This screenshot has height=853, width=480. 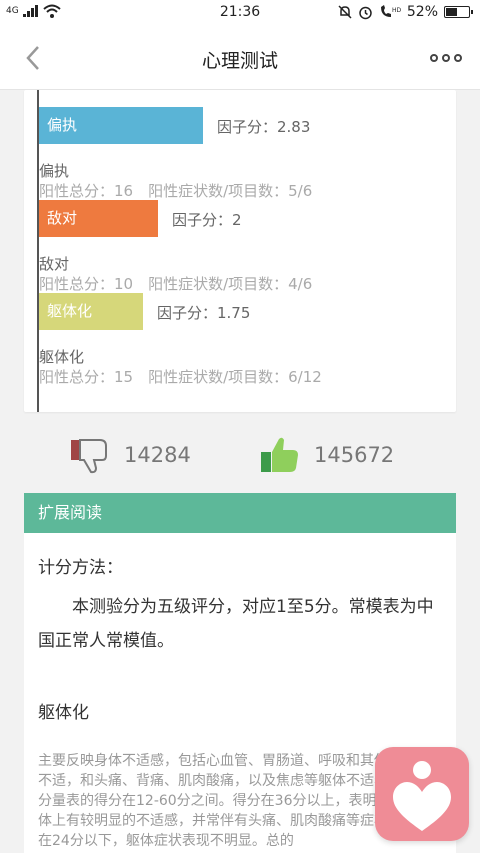 I want to click on like-button: 145672, so click(x=327, y=455).